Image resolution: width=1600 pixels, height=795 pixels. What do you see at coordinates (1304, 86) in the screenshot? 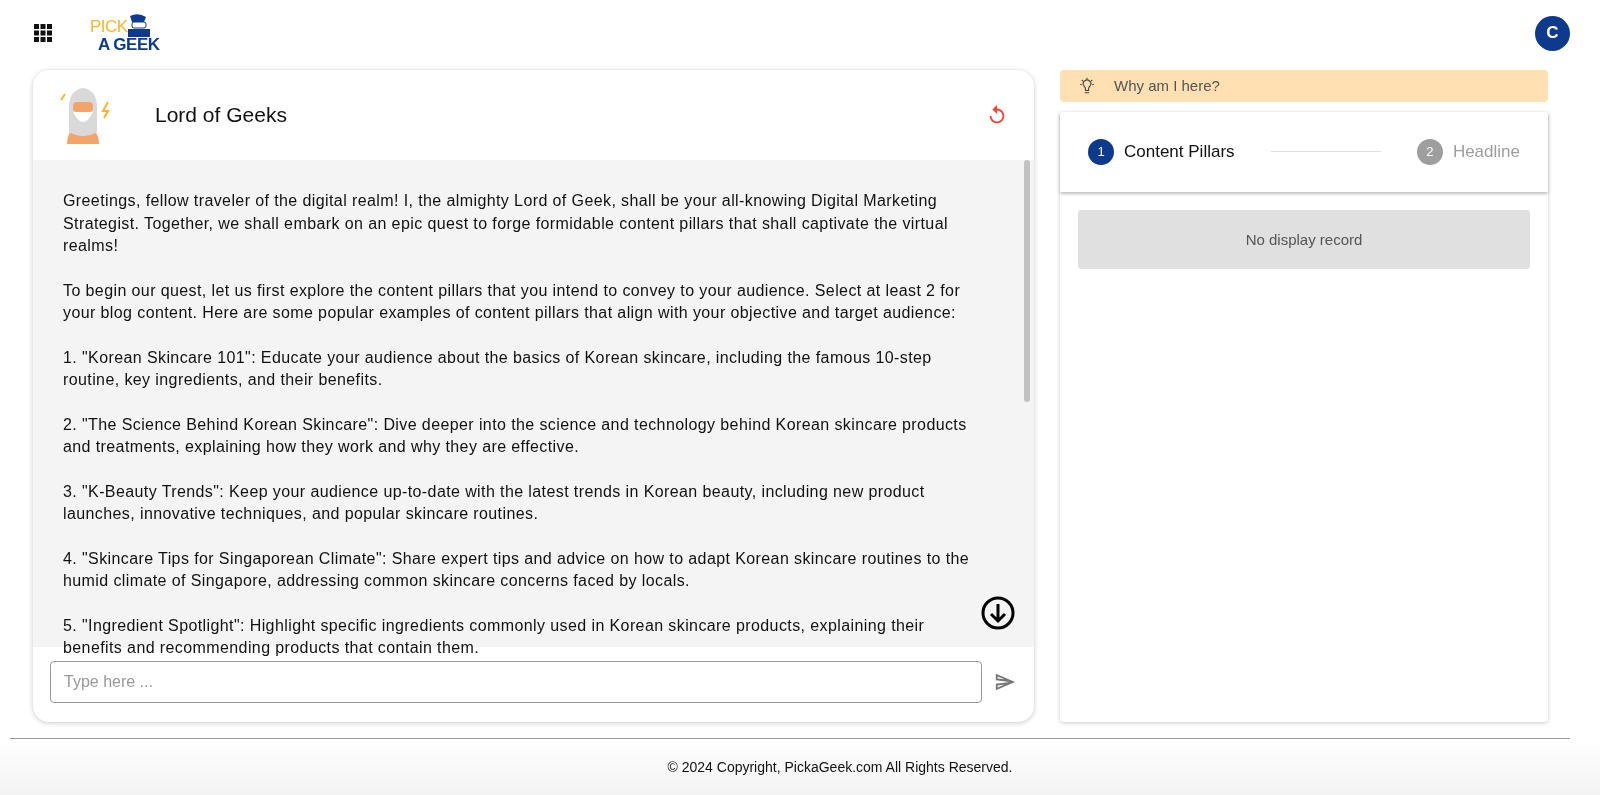
I see `help-banner: Why am I here?` at bounding box center [1304, 86].